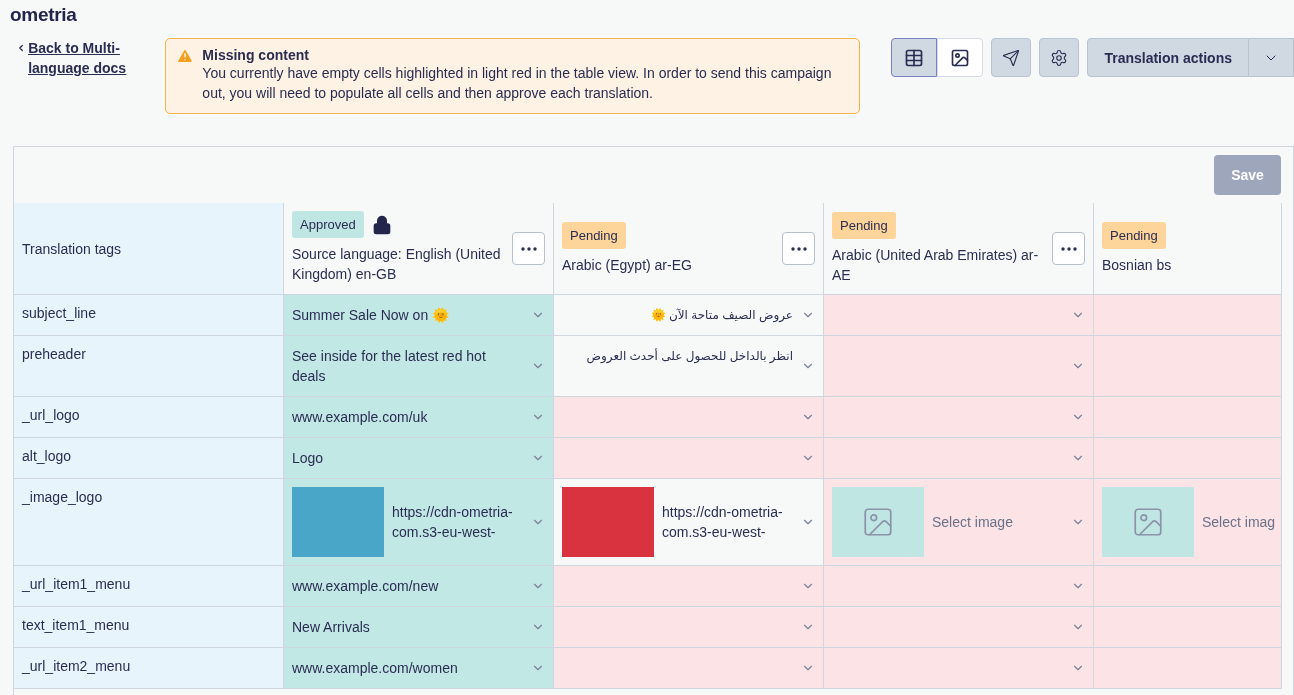 This screenshot has height=695, width=1294. What do you see at coordinates (419, 627) in the screenshot?
I see `table-cell: New Arrivals` at bounding box center [419, 627].